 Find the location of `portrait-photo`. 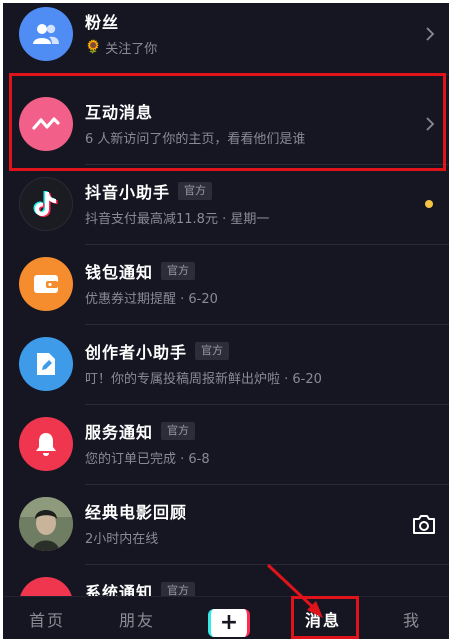

portrait-photo is located at coordinates (46, 524).